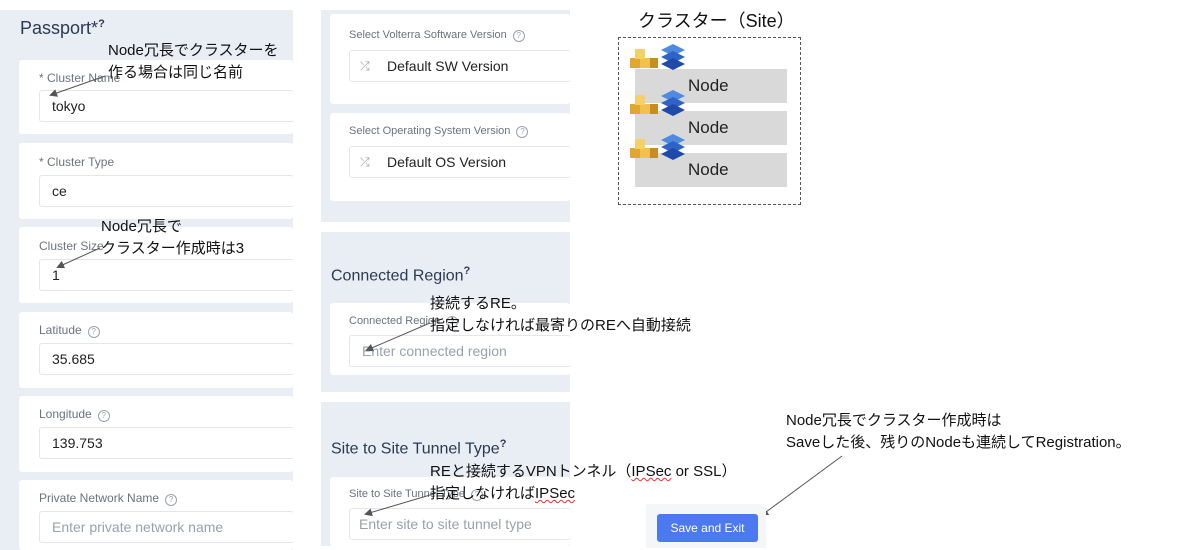 Image resolution: width=1183 pixels, height=550 pixels. Describe the element at coordinates (78, 258) in the screenshot. I see `arrow-cluster-size` at that location.